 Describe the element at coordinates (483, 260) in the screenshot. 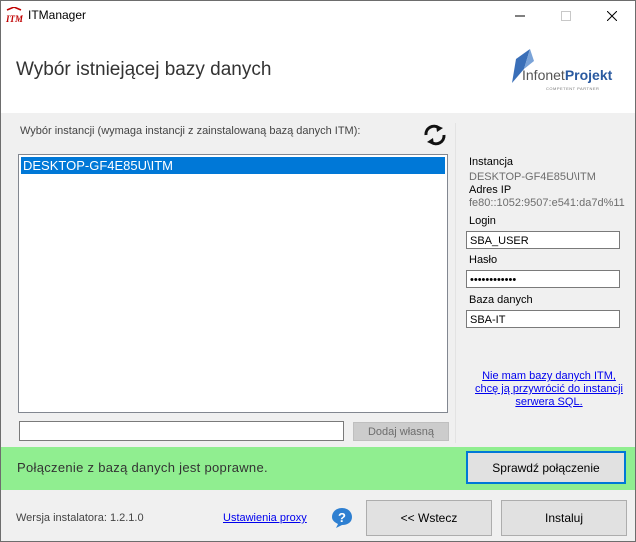

I see `password-label: Hasło` at that location.